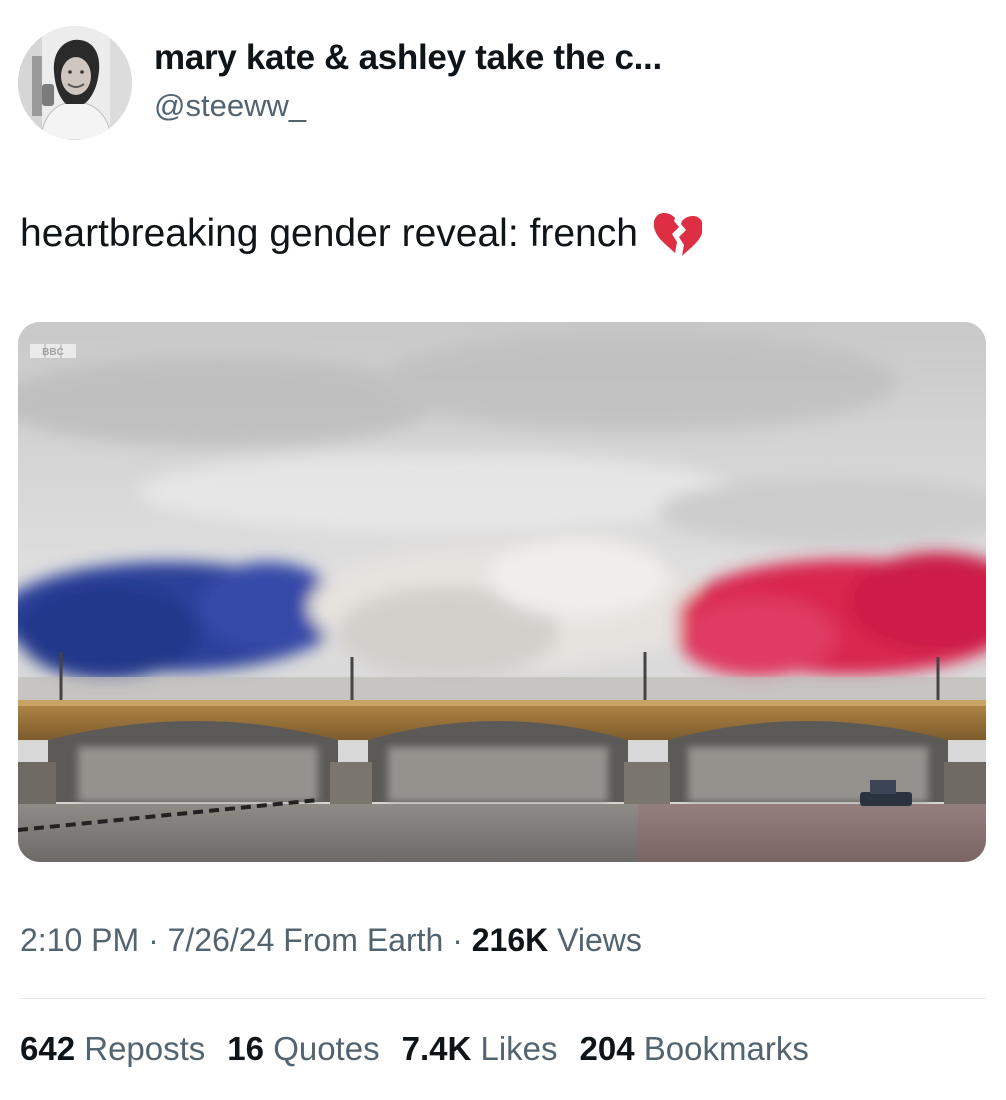 The image size is (1006, 1100). I want to click on broken-heart-emoji-icon, so click(678, 234).